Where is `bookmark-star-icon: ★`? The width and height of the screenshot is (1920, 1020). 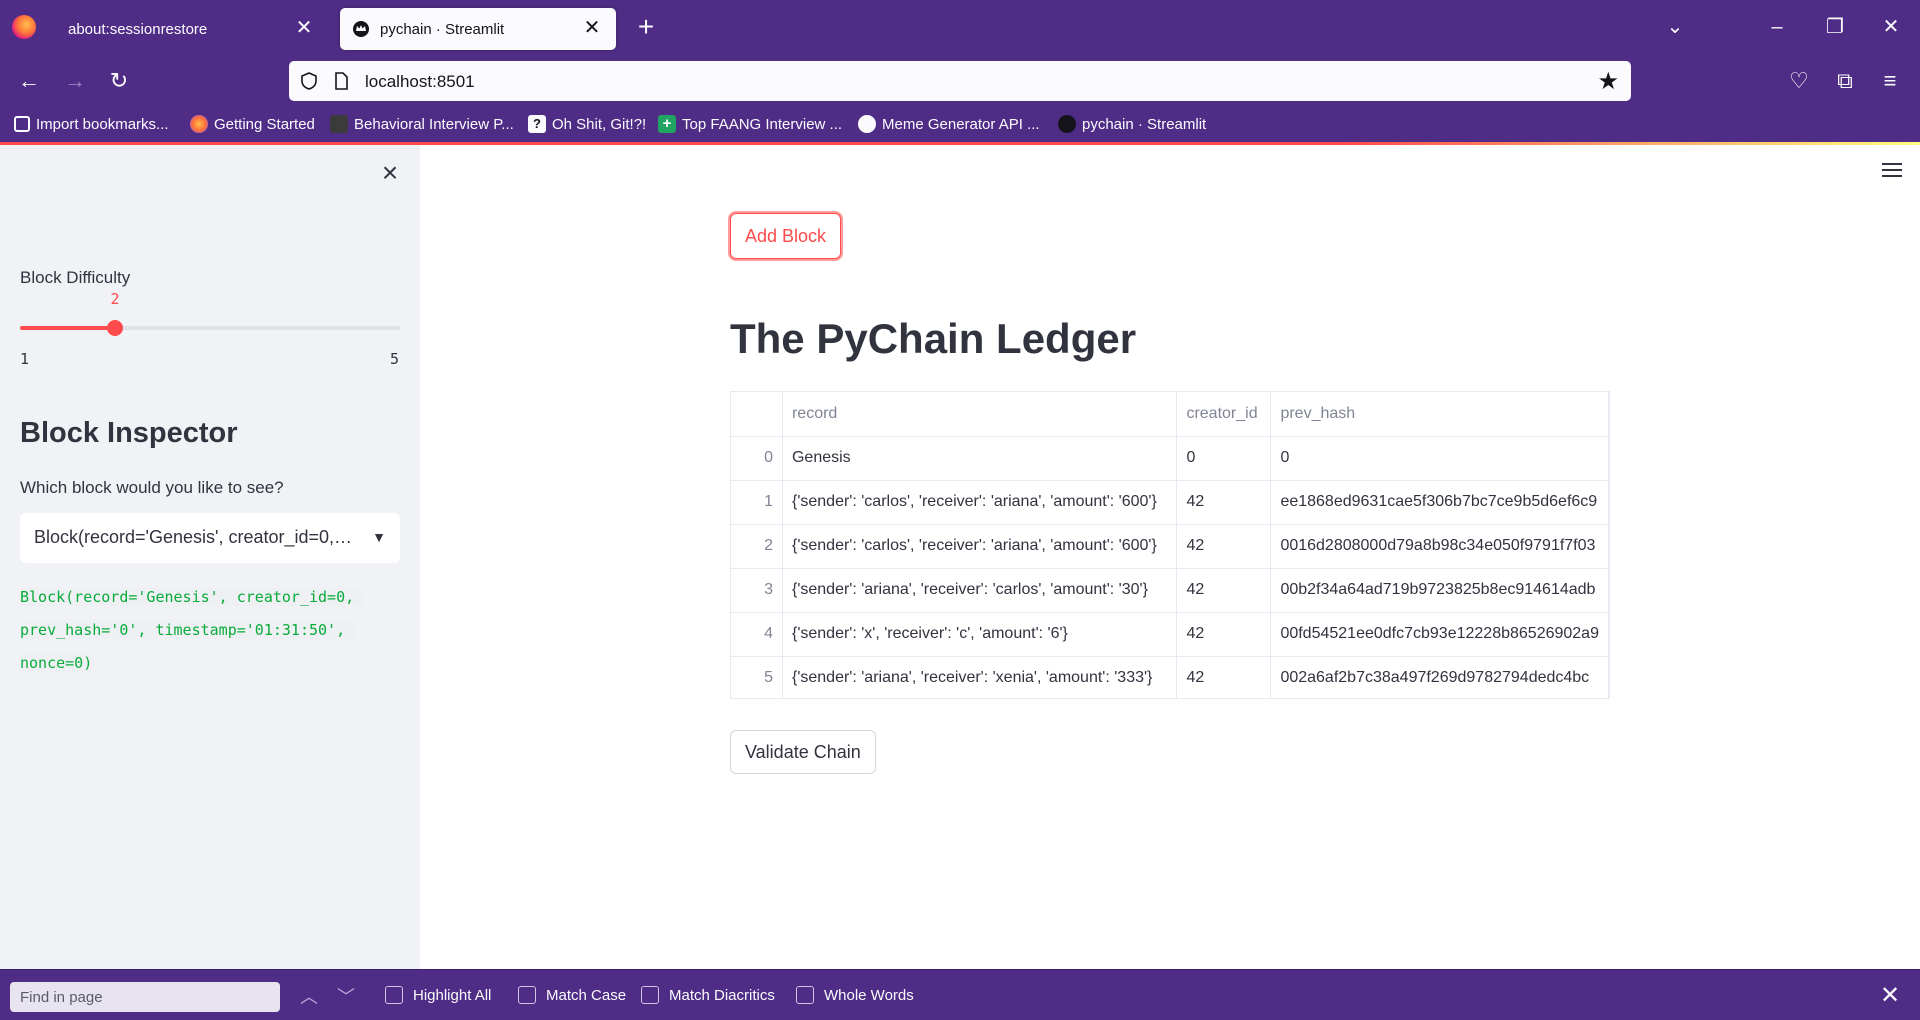
bookmark-star-icon: ★ is located at coordinates (1608, 81).